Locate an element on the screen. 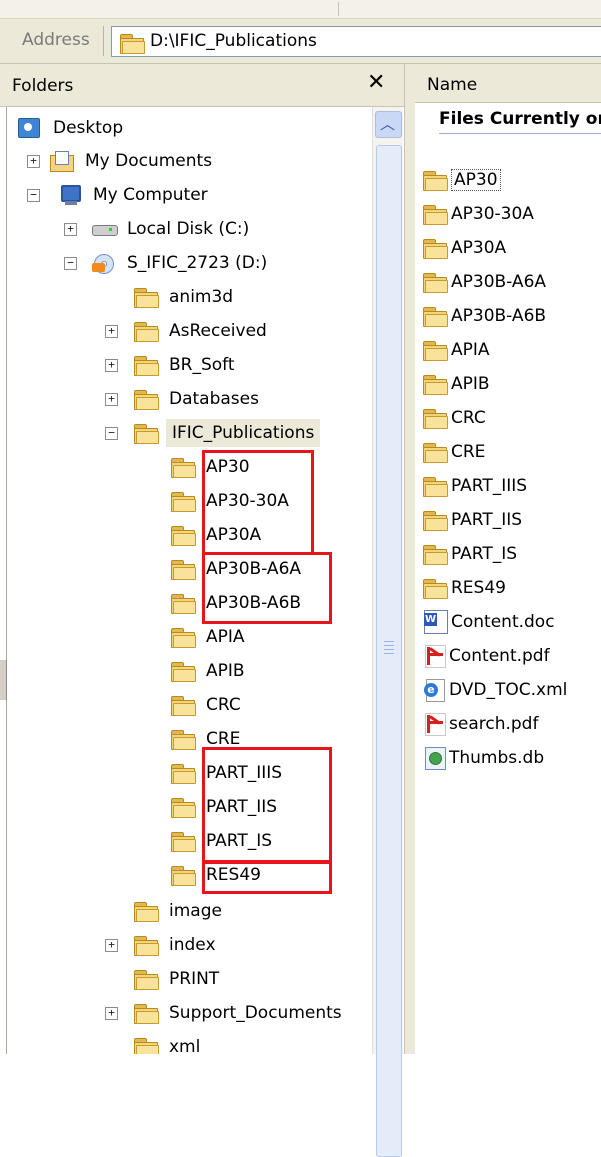 This screenshot has width=601, height=1157. column-header-name: Name is located at coordinates (508, 83).